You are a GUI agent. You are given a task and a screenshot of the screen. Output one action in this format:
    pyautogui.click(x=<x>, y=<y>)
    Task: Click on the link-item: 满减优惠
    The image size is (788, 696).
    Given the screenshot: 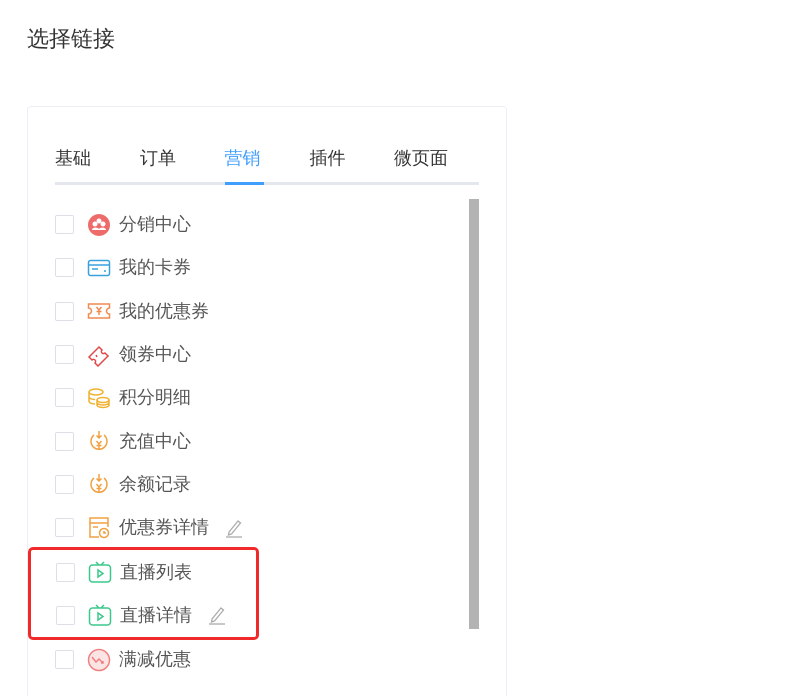 What is the action you would take?
    pyautogui.click(x=155, y=660)
    